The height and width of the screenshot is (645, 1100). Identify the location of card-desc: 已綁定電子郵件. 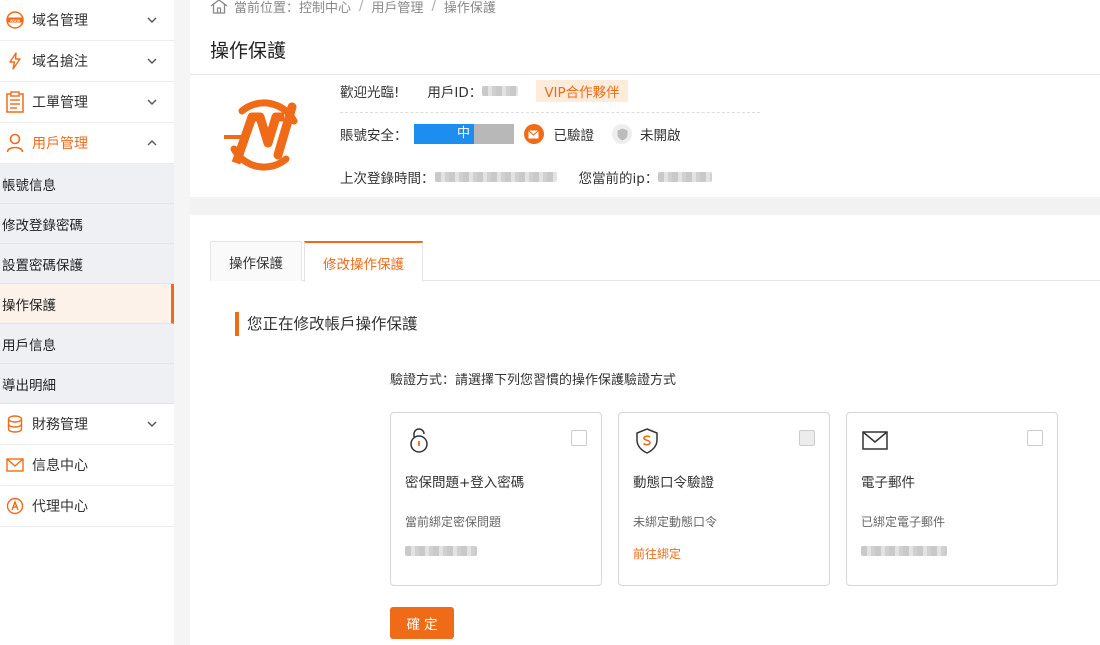
(903, 522).